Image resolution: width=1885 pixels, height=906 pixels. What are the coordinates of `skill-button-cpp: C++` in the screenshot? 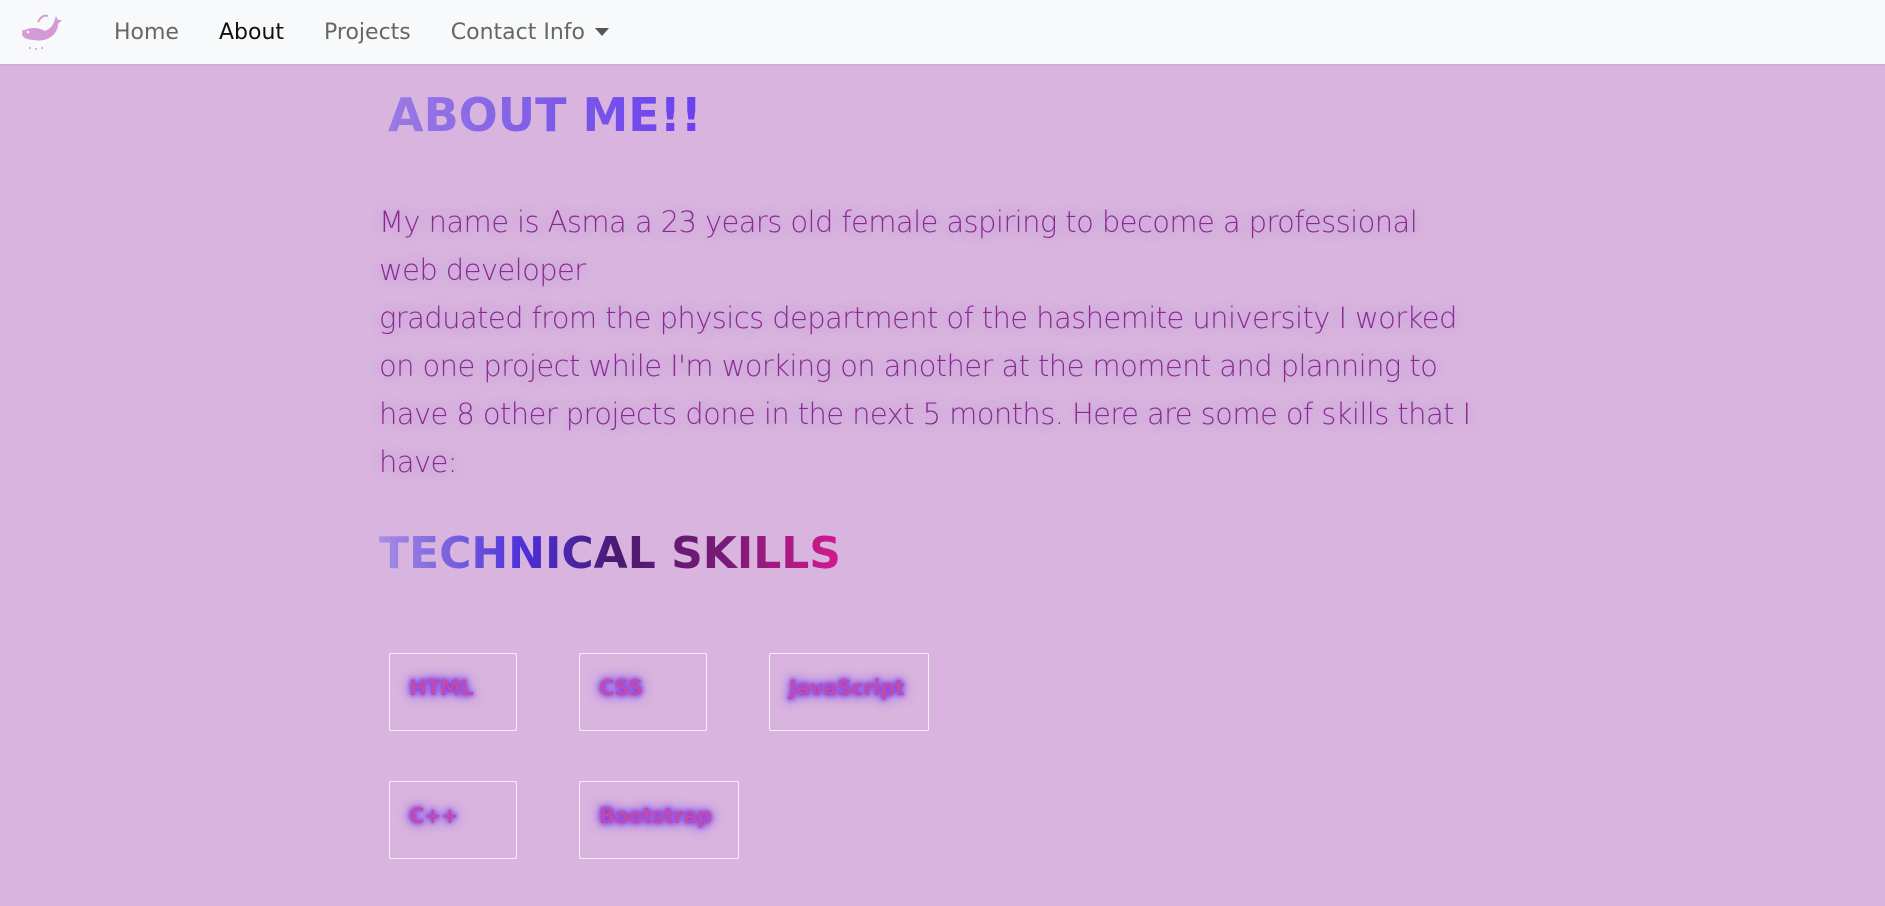 It's located at (453, 820).